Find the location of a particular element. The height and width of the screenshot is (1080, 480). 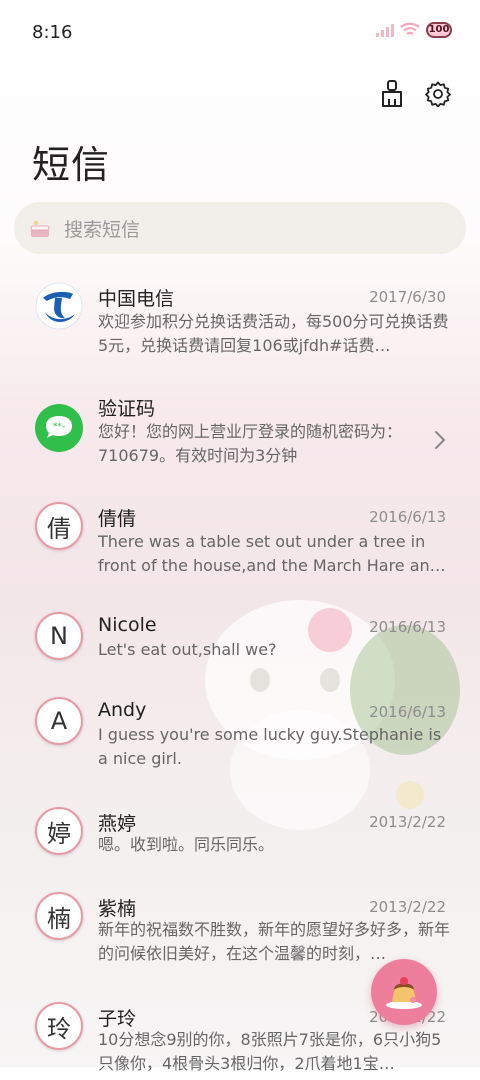

avatar: 婷 is located at coordinates (59, 831).